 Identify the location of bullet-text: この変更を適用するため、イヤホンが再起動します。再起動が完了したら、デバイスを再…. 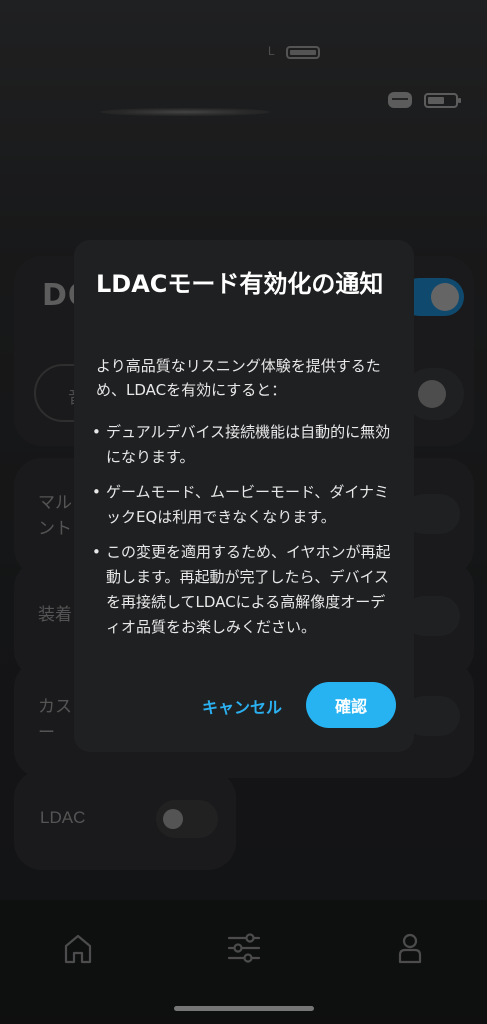
(248, 589).